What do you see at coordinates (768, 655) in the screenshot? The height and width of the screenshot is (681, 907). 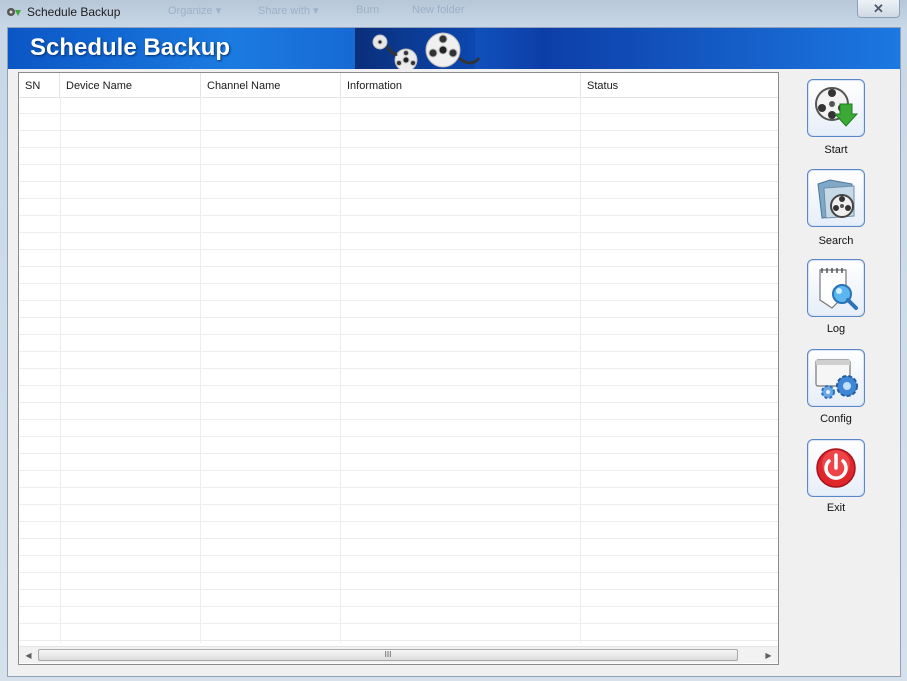 I see `scroll-right-button: ▶` at bounding box center [768, 655].